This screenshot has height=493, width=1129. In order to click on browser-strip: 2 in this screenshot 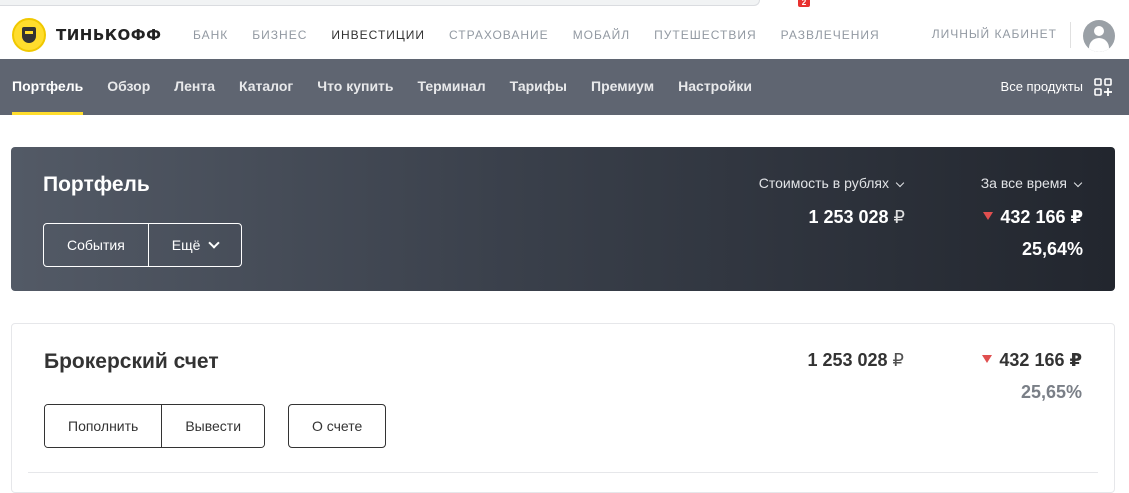, I will do `click(564, 5)`.